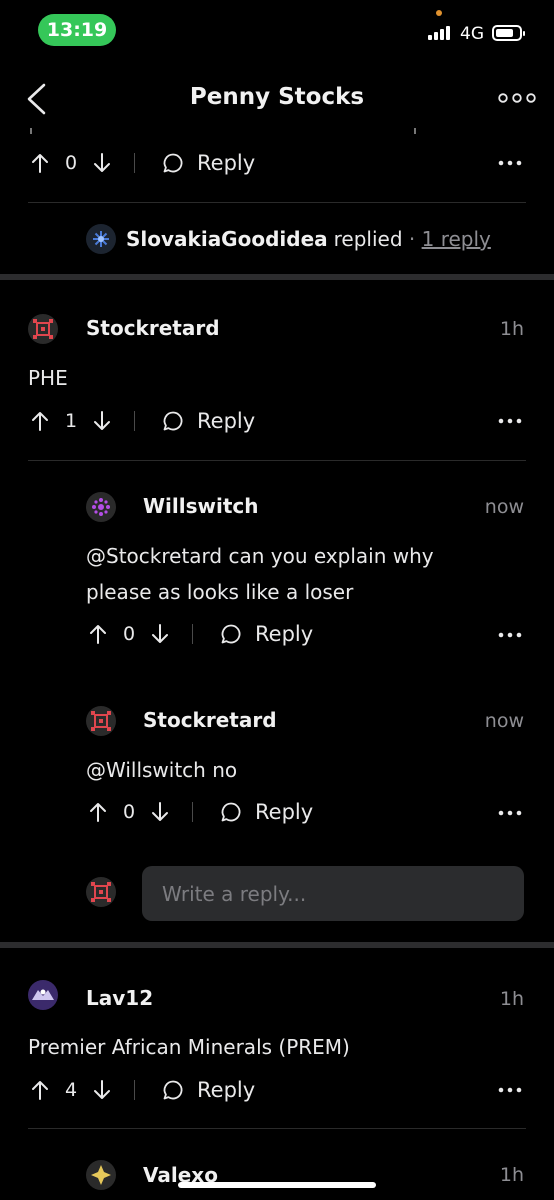 This screenshot has width=554, height=1200. Describe the element at coordinates (141, 1090) in the screenshot. I see `vote-row: 4 Reply` at that location.